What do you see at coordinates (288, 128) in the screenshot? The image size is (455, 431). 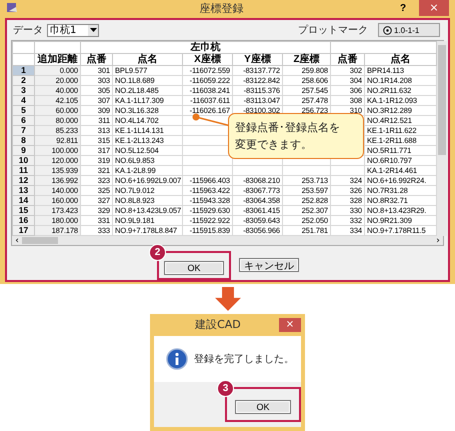 I see `callout-text: 登録点番･登録点名を` at bounding box center [288, 128].